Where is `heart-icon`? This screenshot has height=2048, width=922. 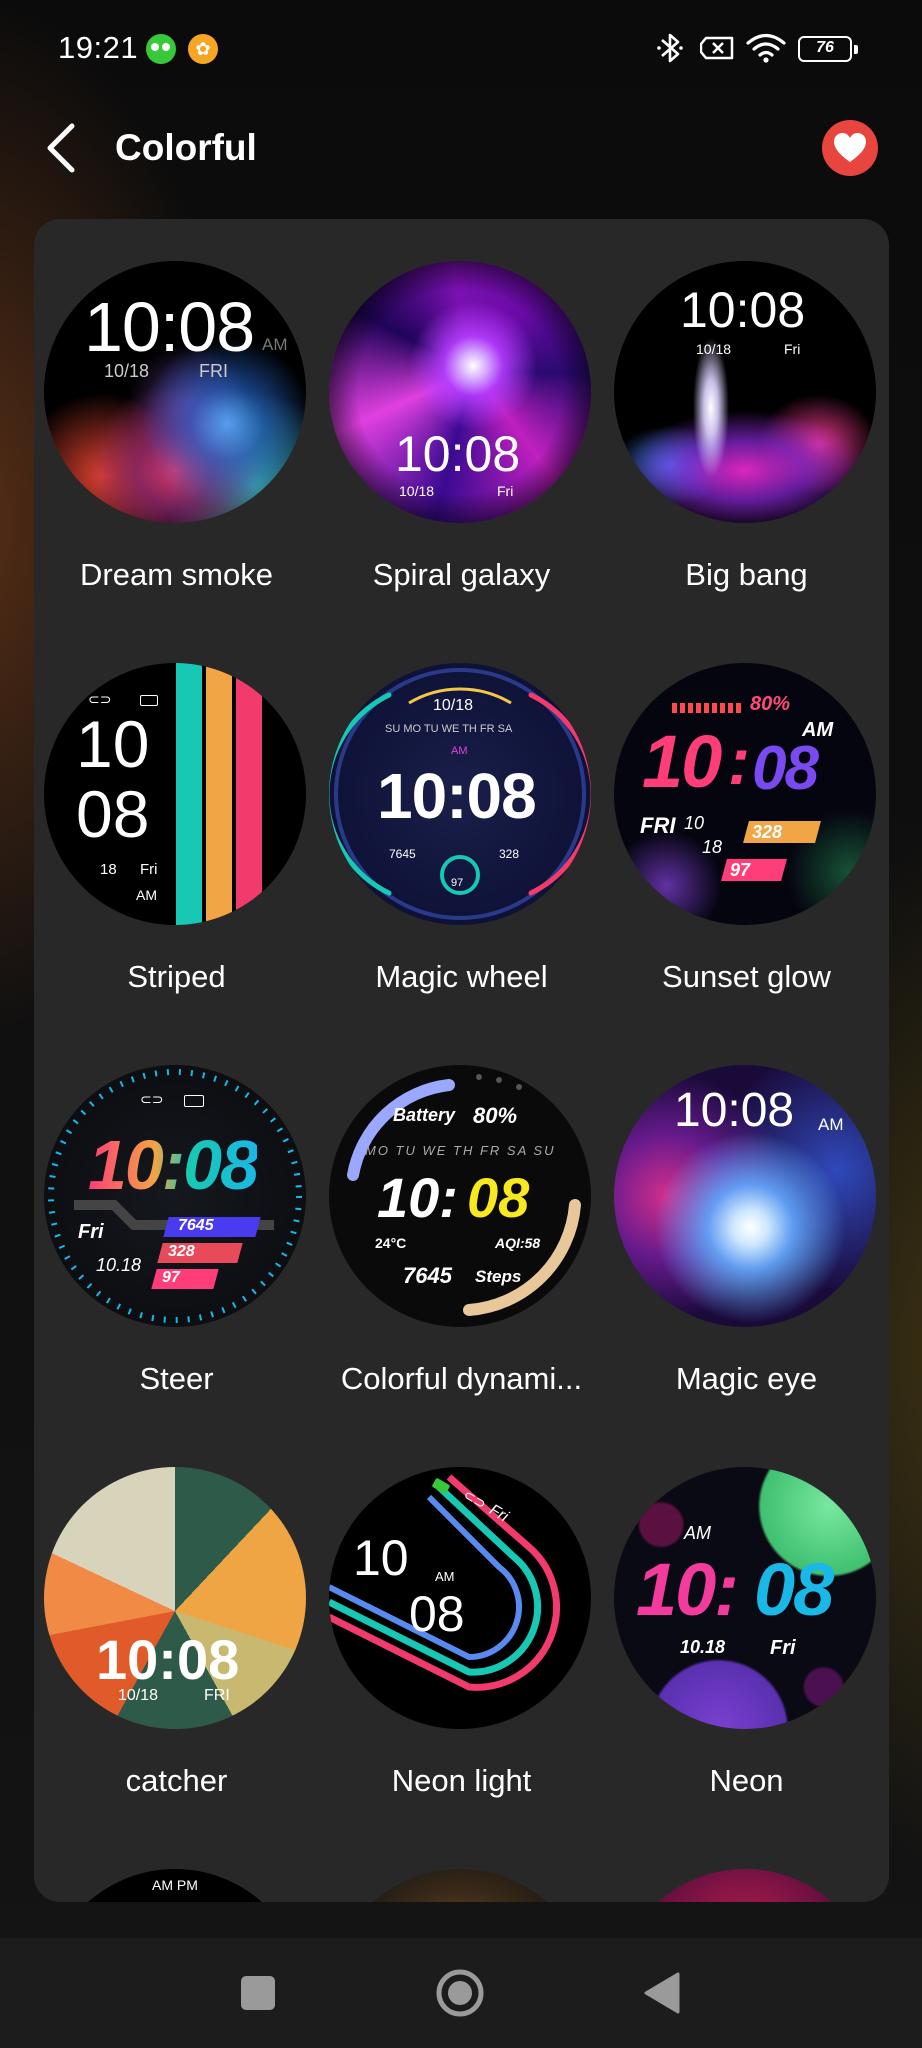
heart-icon is located at coordinates (850, 147).